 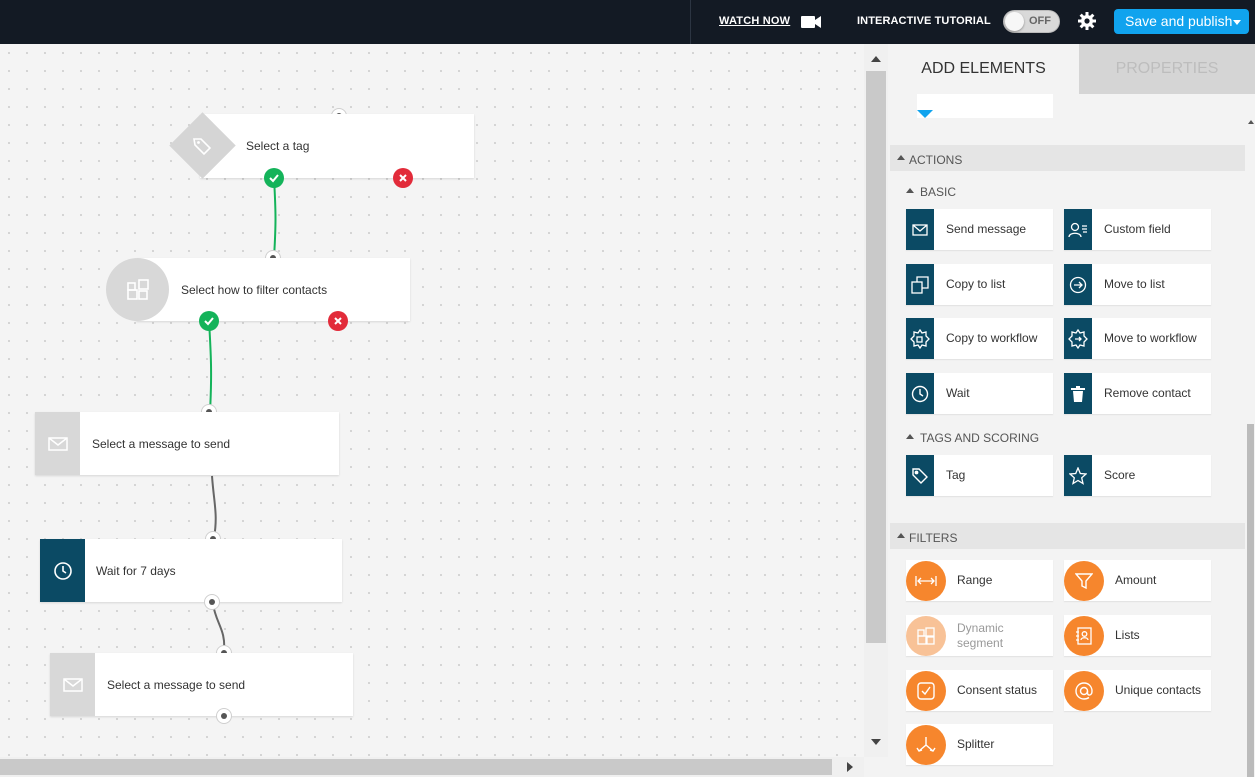 I want to click on tab-properties: PROPERTIES, so click(x=1167, y=69).